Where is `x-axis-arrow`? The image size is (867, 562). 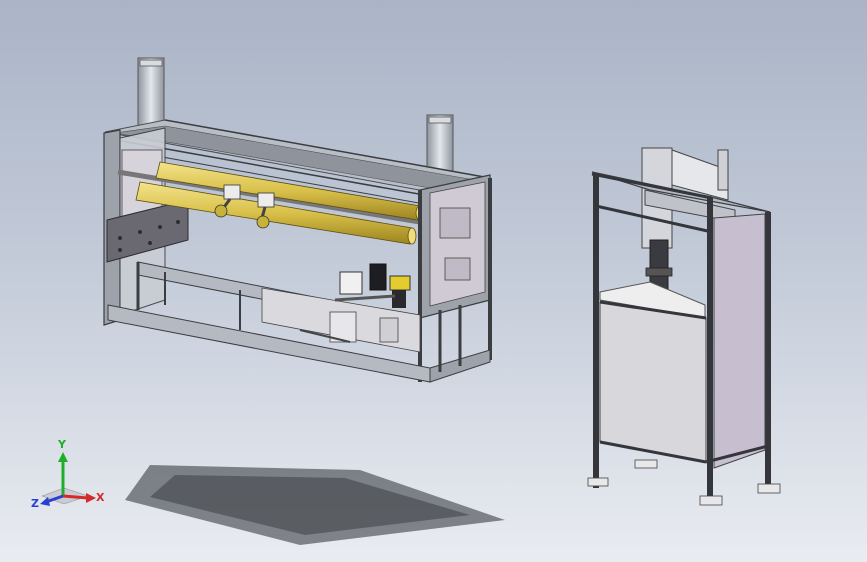
x-axis-arrow is located at coordinates (75, 497).